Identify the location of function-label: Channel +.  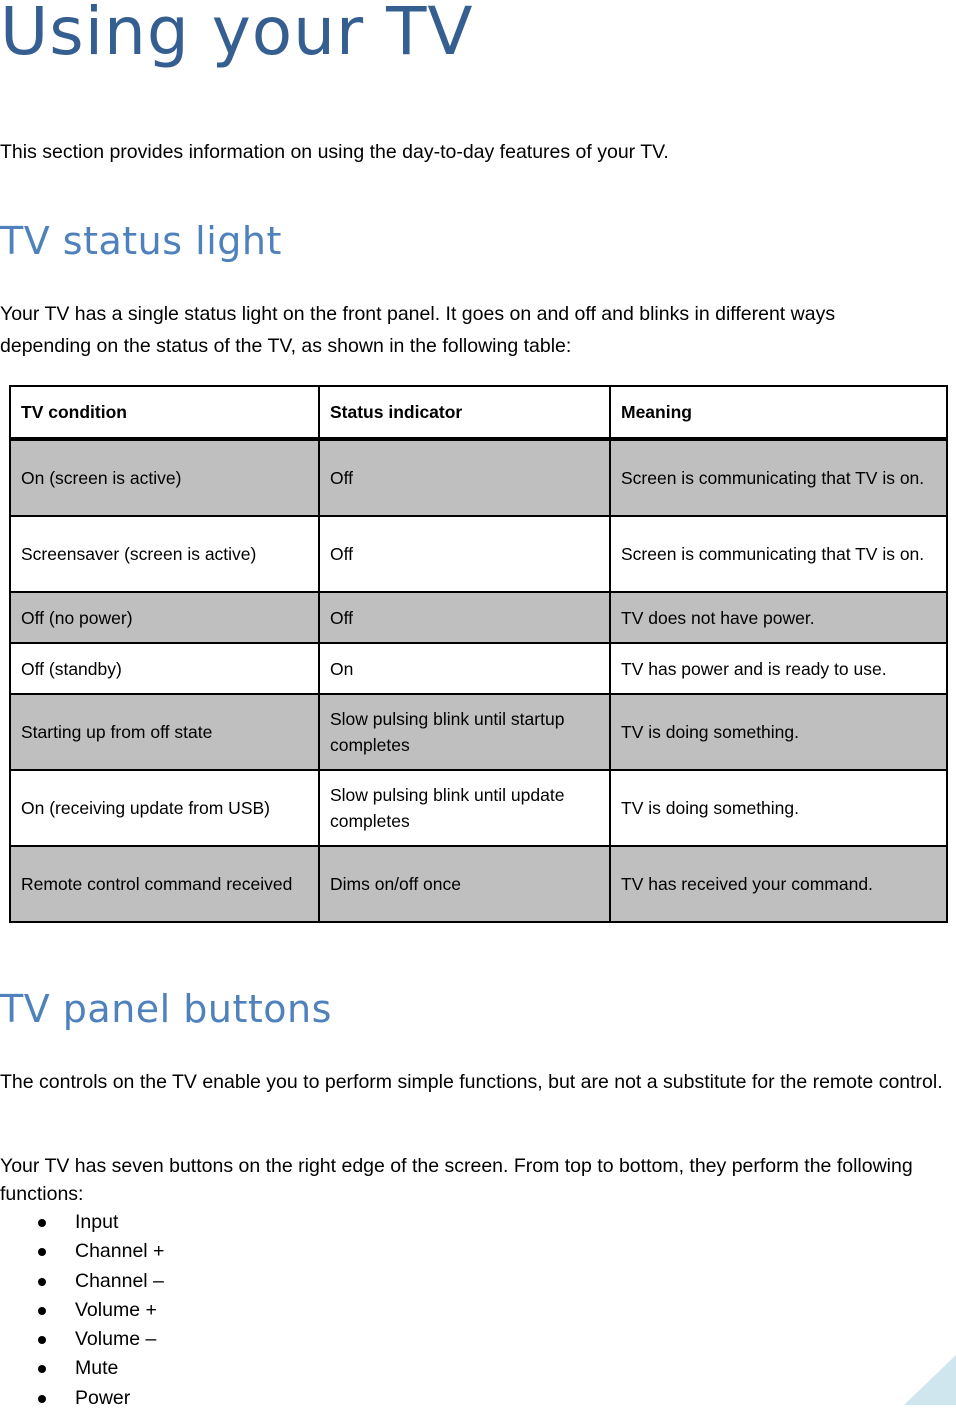
(120, 1251).